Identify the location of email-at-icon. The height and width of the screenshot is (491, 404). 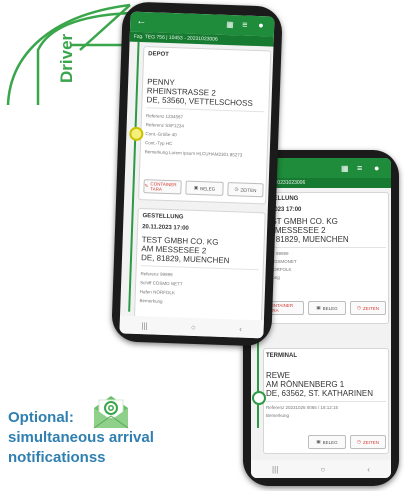
(111, 412).